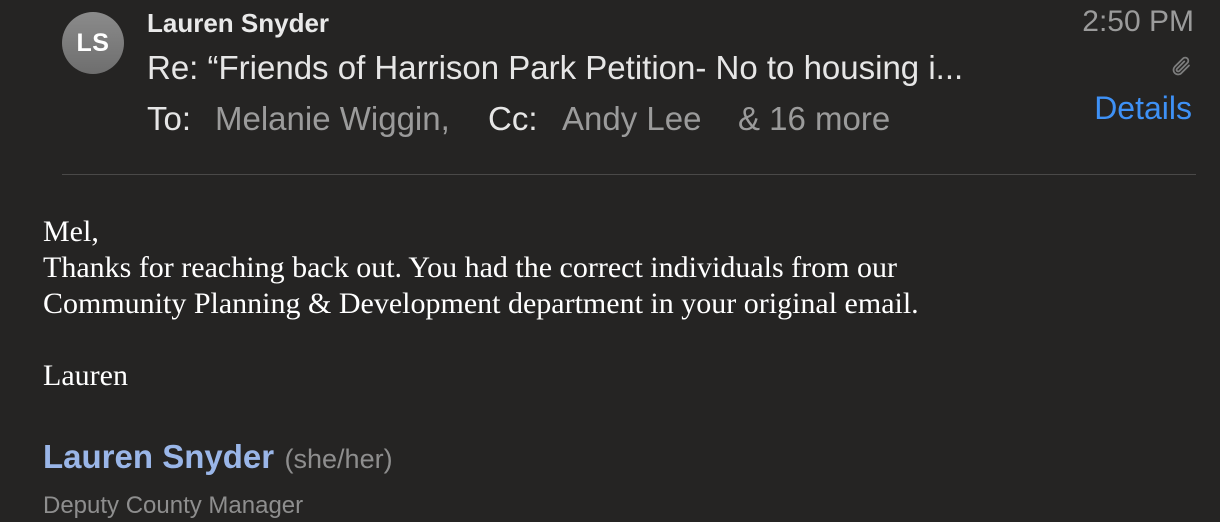 The height and width of the screenshot is (522, 1220). Describe the element at coordinates (169, 118) in the screenshot. I see `to-label: To:` at that location.